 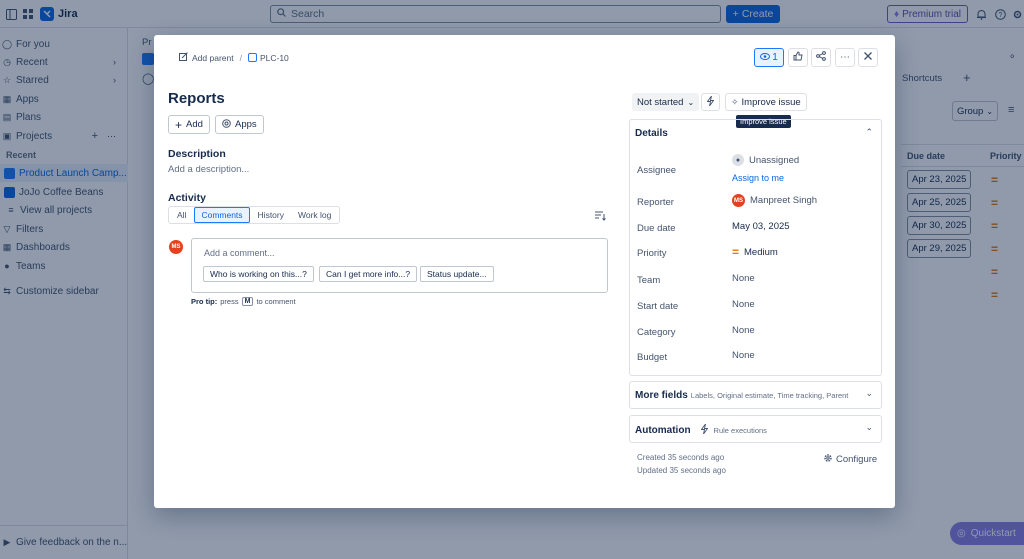 I want to click on add-parent-link: Add parent, so click(x=206, y=57).